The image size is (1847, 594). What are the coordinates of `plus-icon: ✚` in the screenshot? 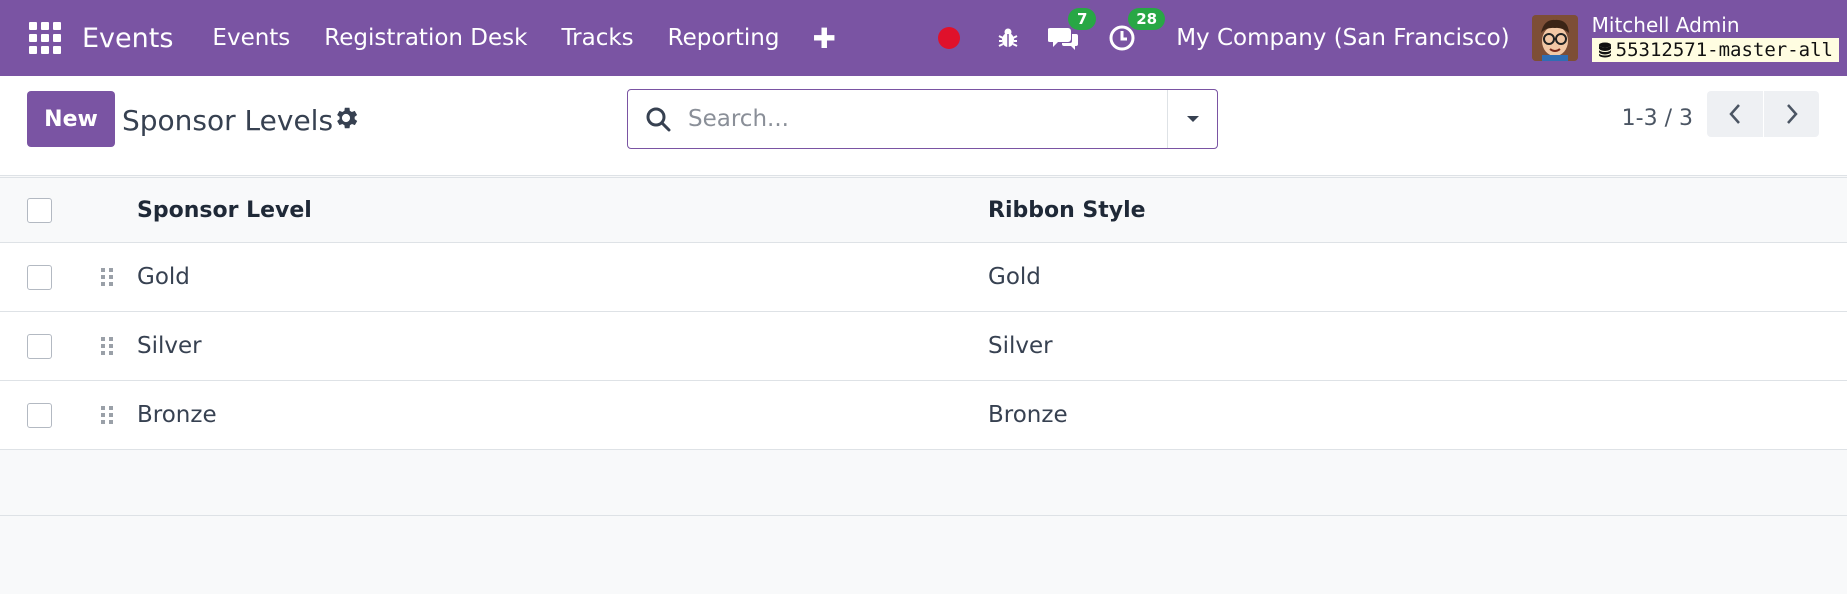 It's located at (823, 38).